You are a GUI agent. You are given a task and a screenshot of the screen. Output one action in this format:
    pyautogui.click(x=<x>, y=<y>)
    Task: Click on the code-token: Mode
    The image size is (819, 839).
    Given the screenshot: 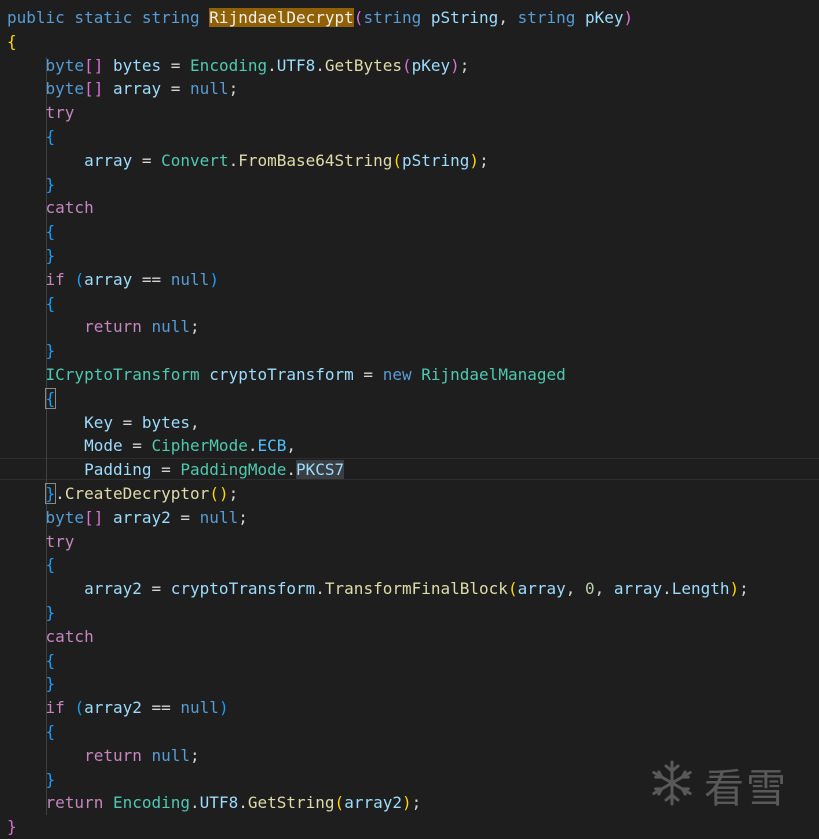 What is the action you would take?
    pyautogui.click(x=103, y=446)
    